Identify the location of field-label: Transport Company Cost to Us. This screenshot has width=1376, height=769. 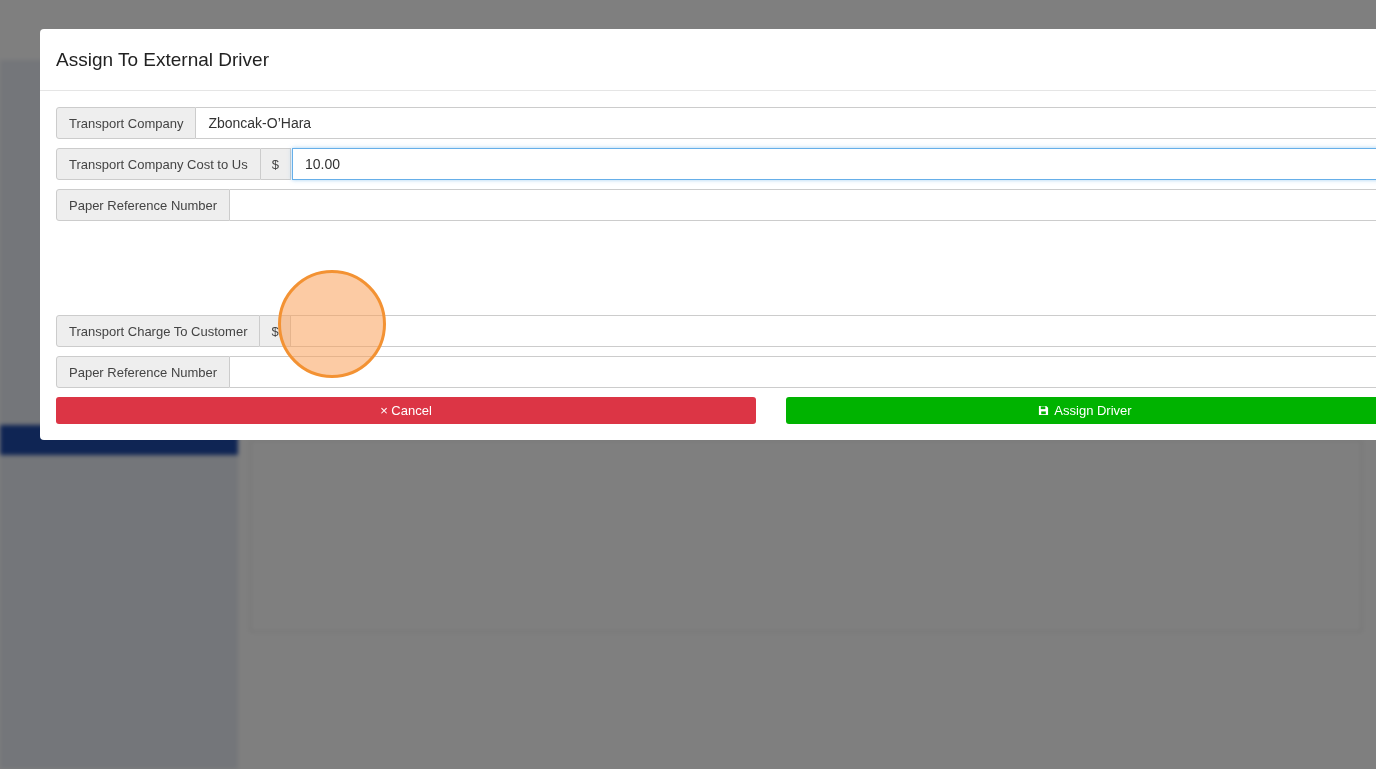
(158, 164).